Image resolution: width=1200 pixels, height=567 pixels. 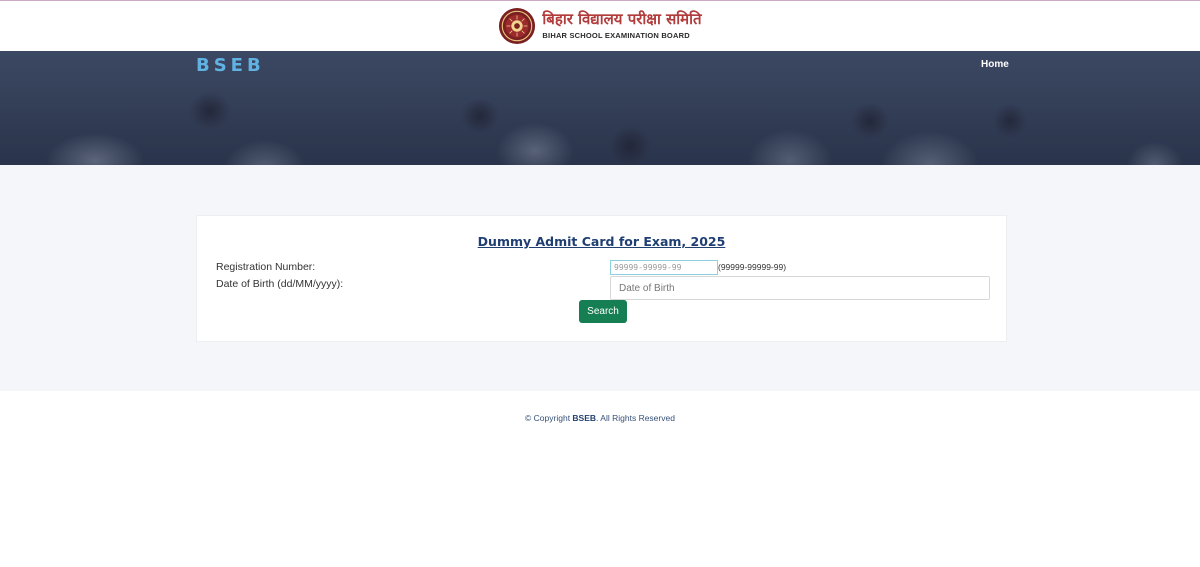 I want to click on bseb-emblem-icon, so click(x=517, y=26).